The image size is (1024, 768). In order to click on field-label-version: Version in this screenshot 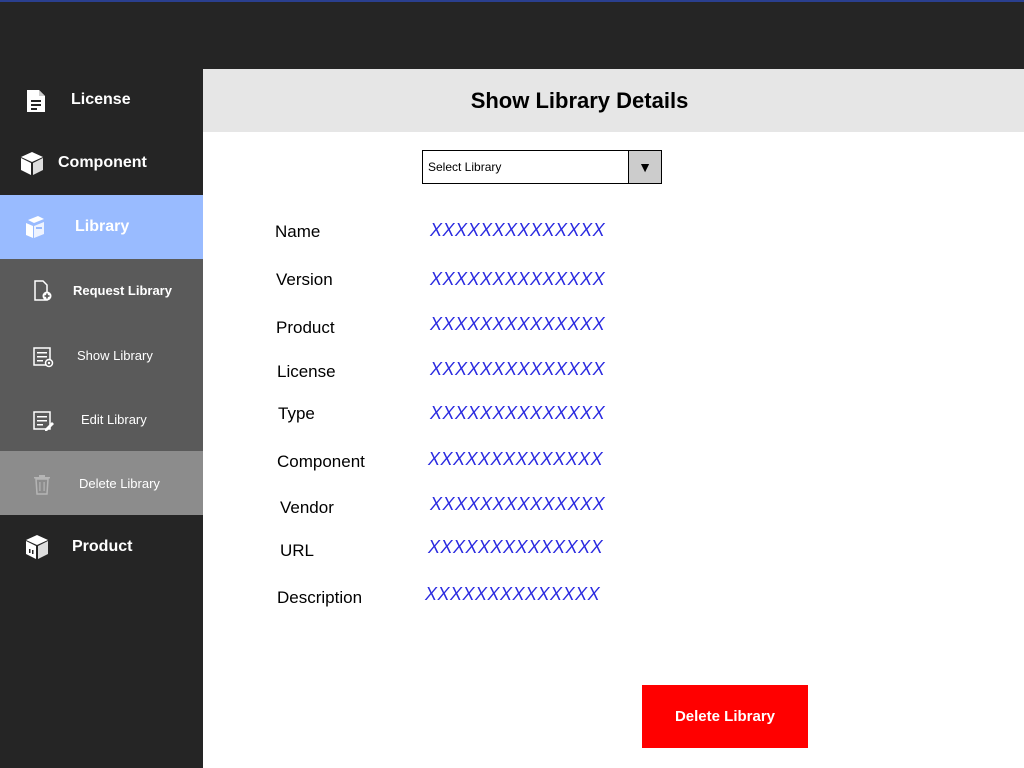, I will do `click(304, 279)`.